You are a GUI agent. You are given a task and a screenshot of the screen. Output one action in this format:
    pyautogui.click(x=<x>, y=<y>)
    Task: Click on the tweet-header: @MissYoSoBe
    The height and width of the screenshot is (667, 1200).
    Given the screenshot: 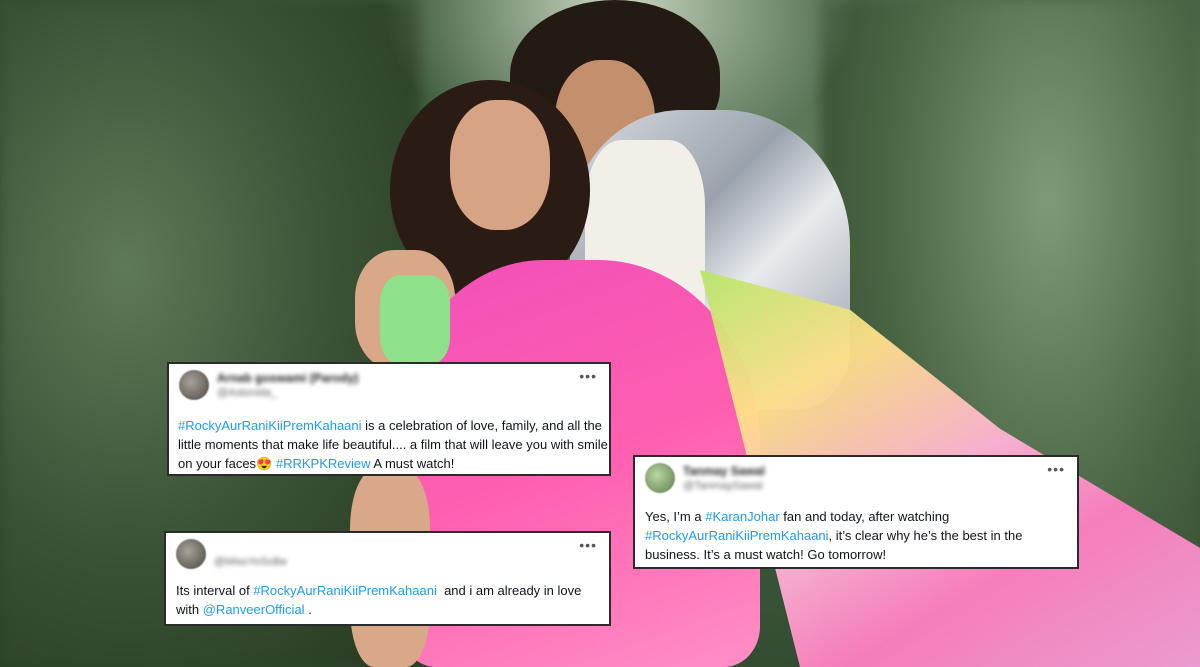 What is the action you would take?
    pyautogui.click(x=231, y=554)
    